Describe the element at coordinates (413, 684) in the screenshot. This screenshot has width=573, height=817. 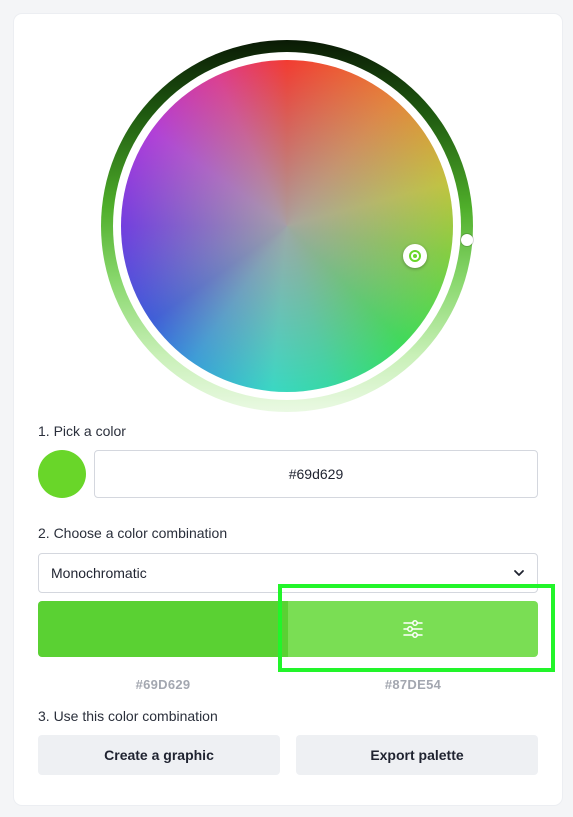
I see `palette-hex-2: #87DE54` at that location.